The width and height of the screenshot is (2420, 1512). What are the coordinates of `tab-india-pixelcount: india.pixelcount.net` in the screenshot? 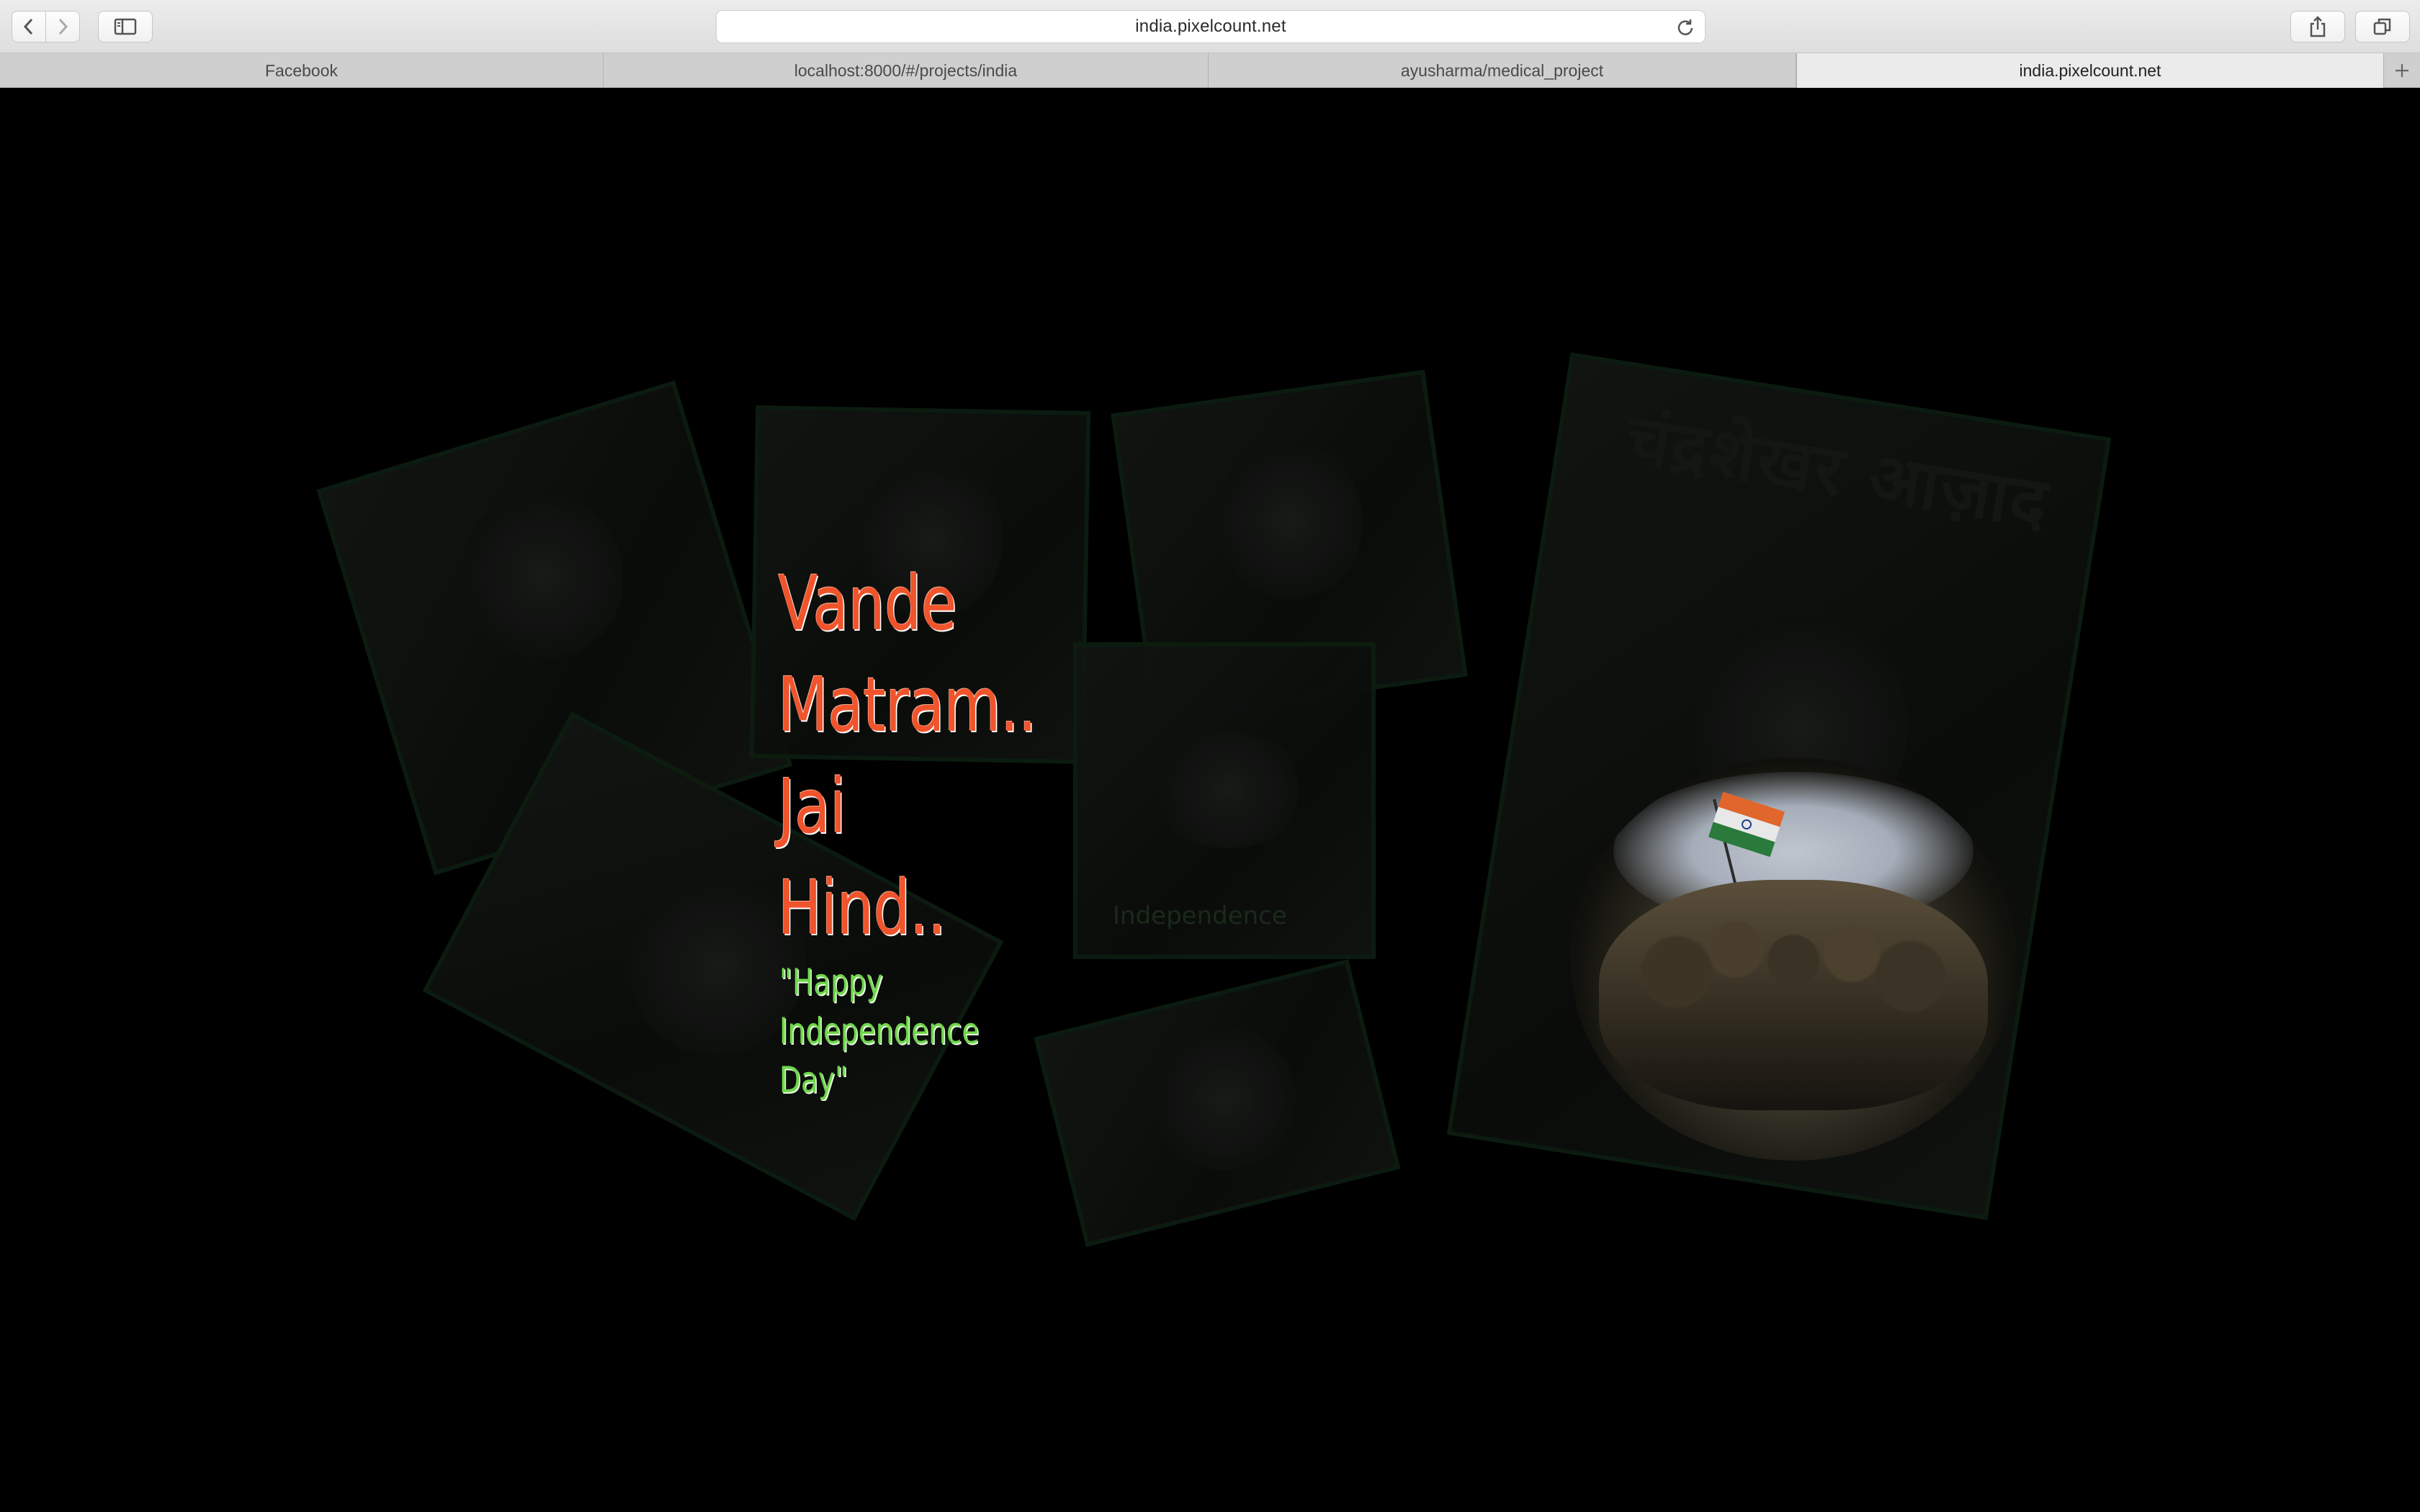 It's located at (2090, 70).